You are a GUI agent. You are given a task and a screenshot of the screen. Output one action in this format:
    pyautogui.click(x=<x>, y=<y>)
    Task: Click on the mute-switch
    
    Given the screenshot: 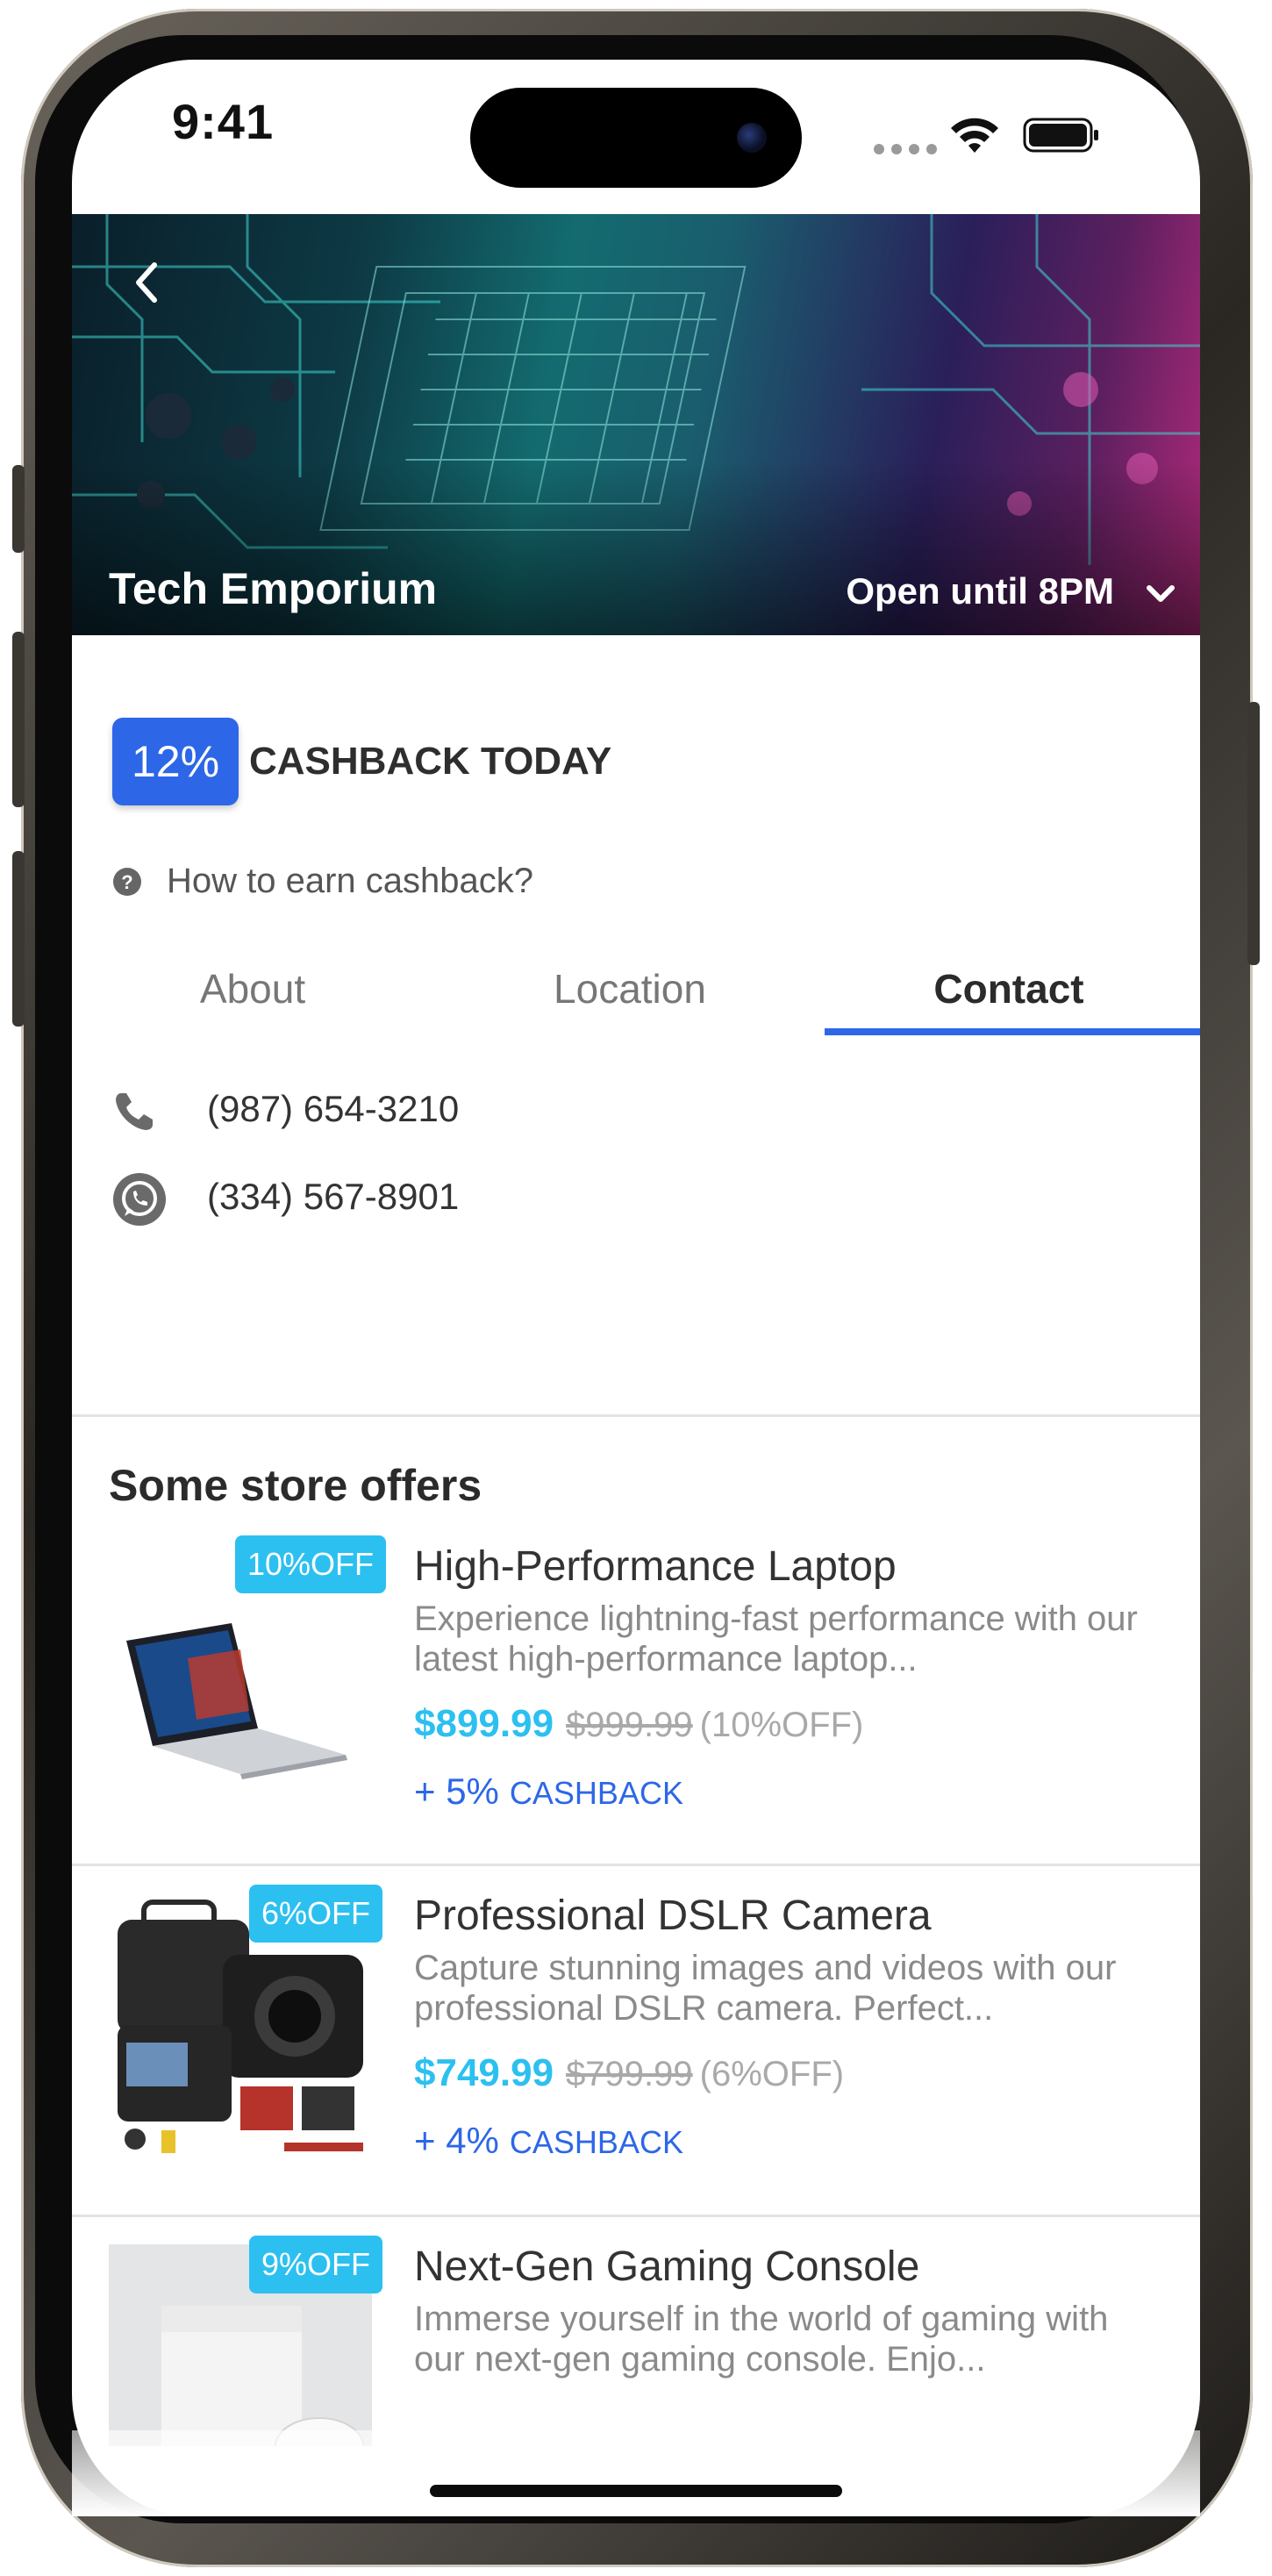 What is the action you would take?
    pyautogui.click(x=18, y=509)
    